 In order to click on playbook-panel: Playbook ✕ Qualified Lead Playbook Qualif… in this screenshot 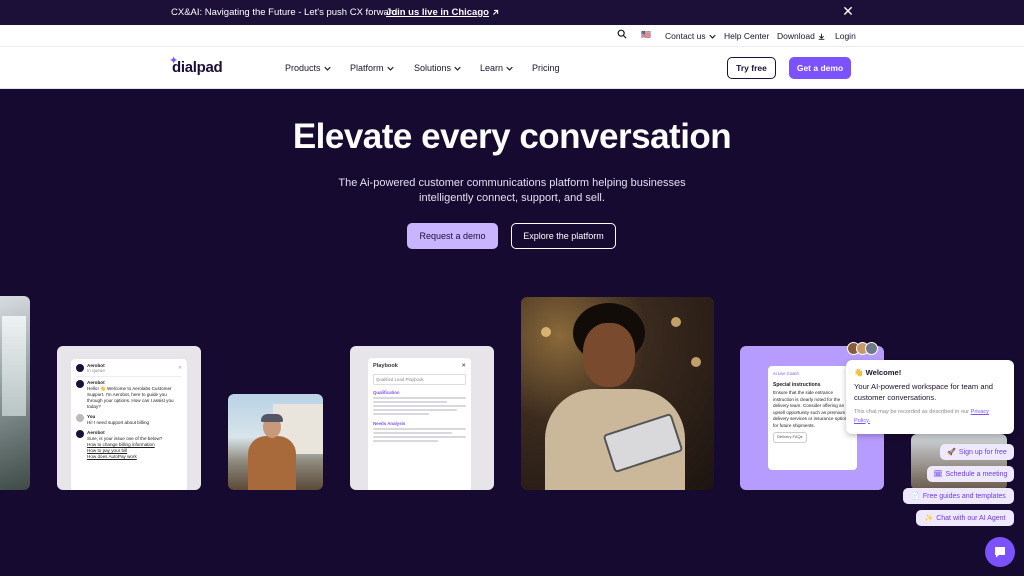, I will do `click(419, 424)`.